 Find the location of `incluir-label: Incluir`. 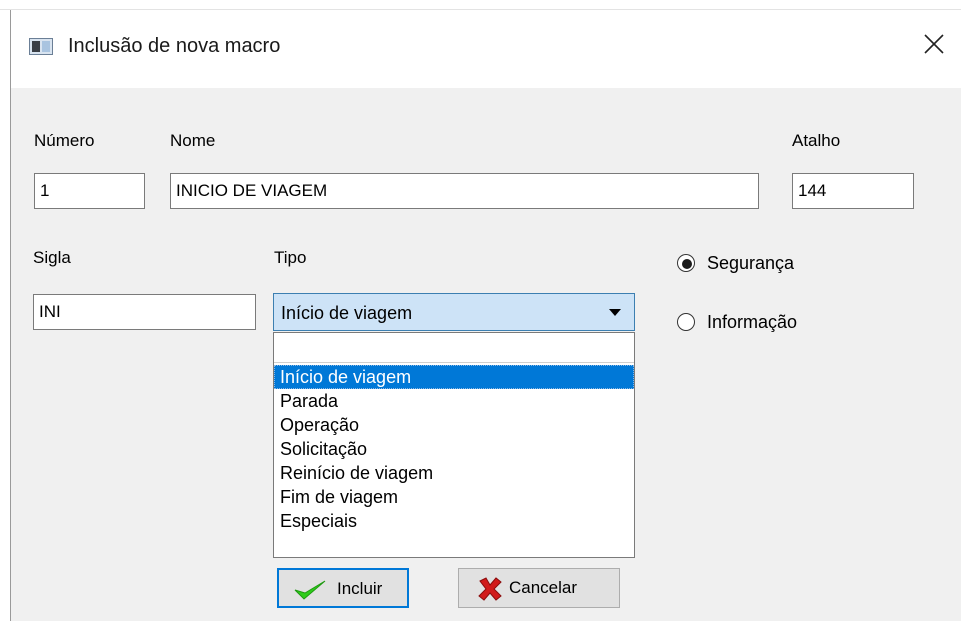

incluir-label: Incluir is located at coordinates (360, 588).